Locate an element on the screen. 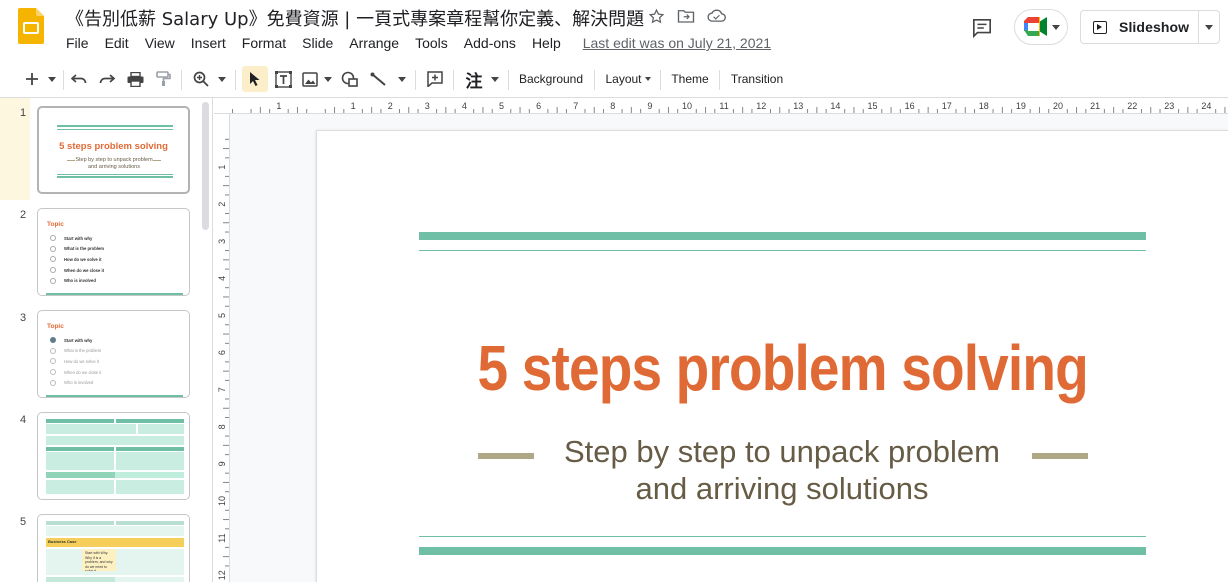 Image resolution: width=1228 pixels, height=582 pixels. ruler-label: 15 is located at coordinates (872, 106).